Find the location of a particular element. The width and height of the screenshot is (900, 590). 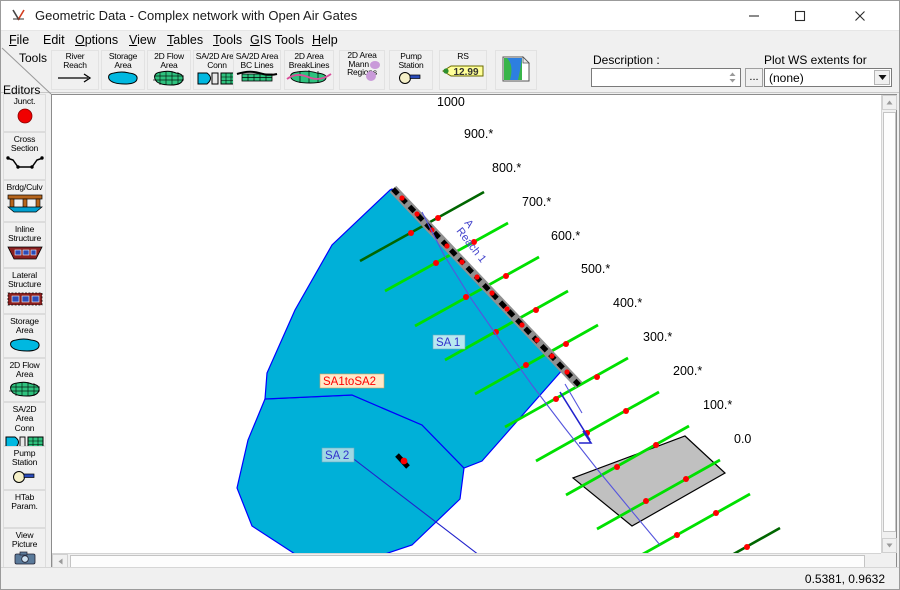

hecras-logo-icon is located at coordinates (20, 16).